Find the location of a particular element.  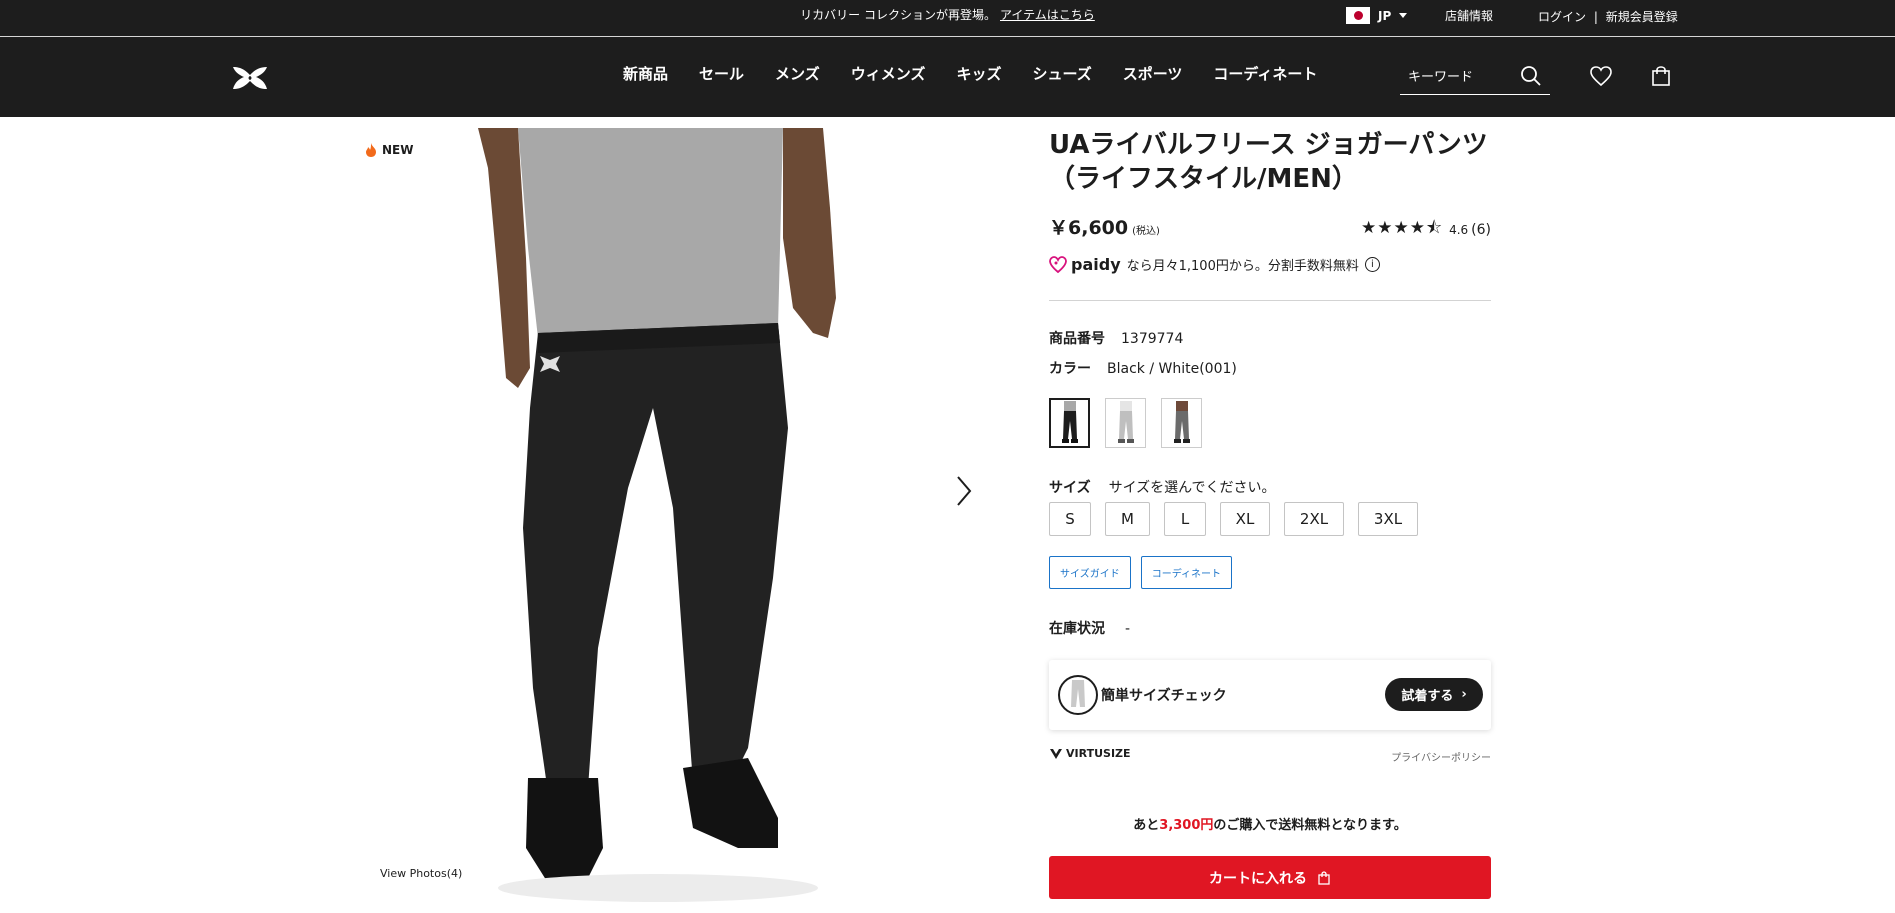

register-link: 新規会員登録 is located at coordinates (1642, 17).